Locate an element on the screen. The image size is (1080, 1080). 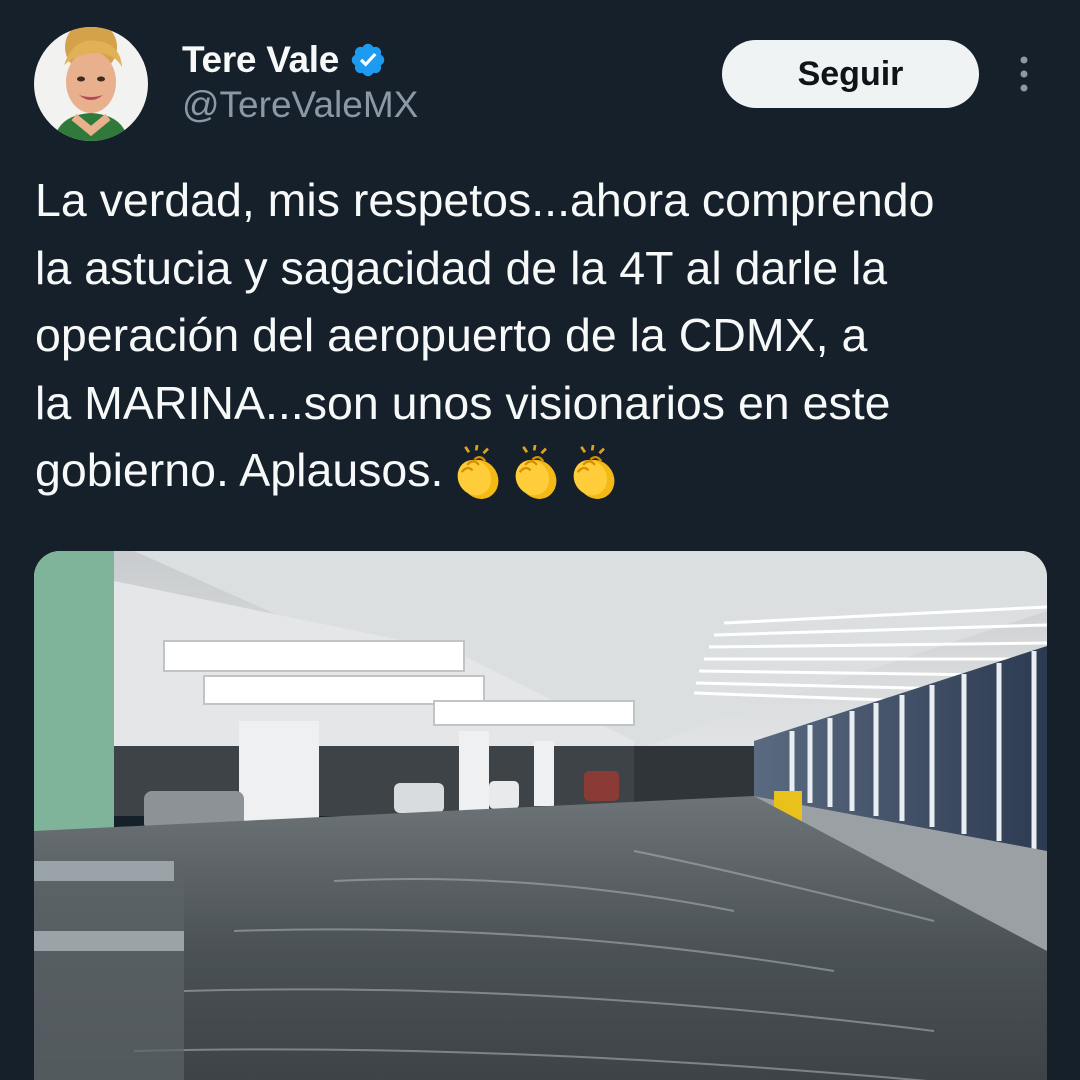
tweet-line-4: la MARINA...son unos visionarios en este is located at coordinates (463, 402).